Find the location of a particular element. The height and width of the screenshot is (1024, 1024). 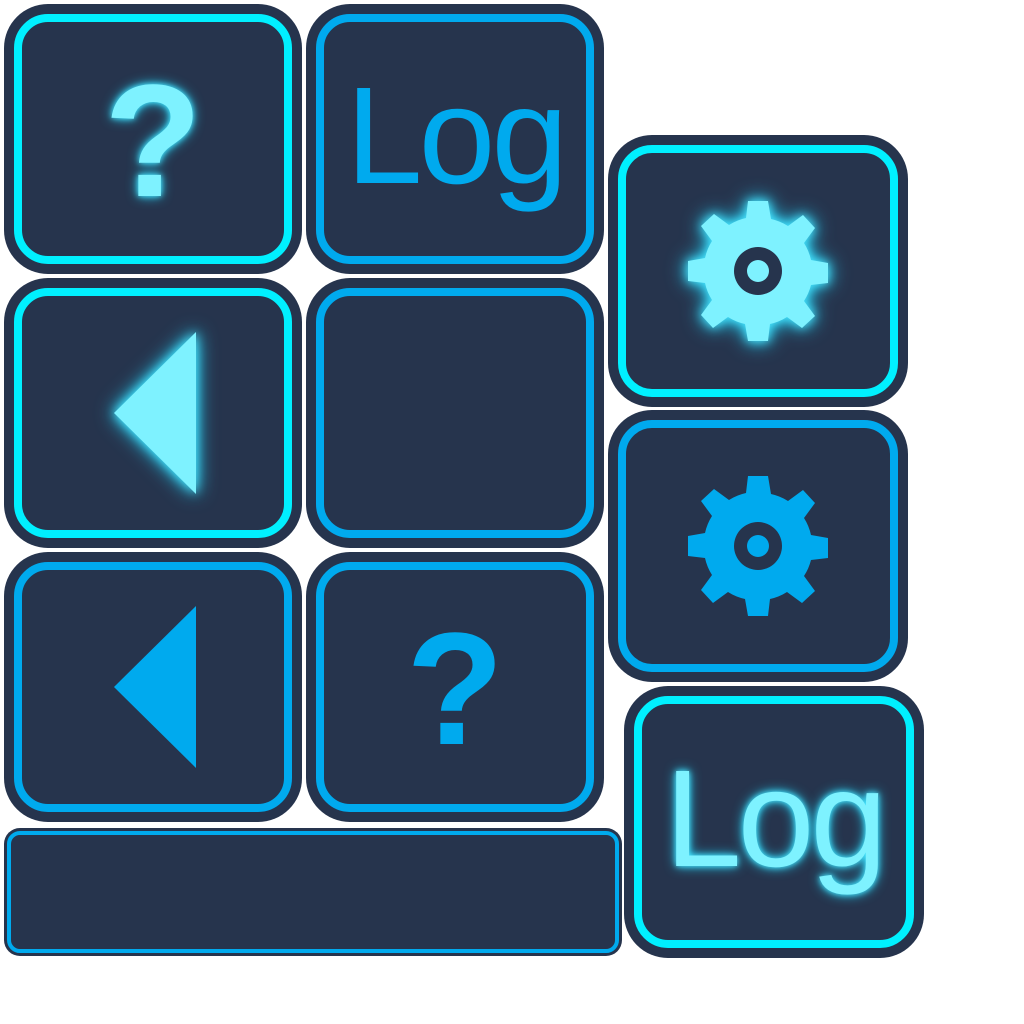

log-button-hover: Log is located at coordinates (774, 822).